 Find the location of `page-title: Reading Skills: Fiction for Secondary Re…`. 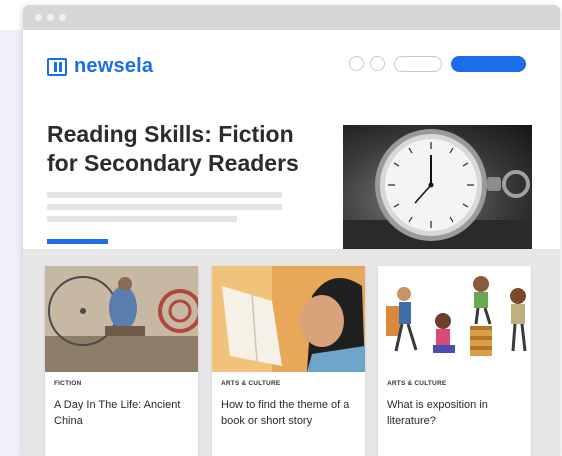

page-title: Reading Skills: Fiction for Secondary Re… is located at coordinates (173, 148).